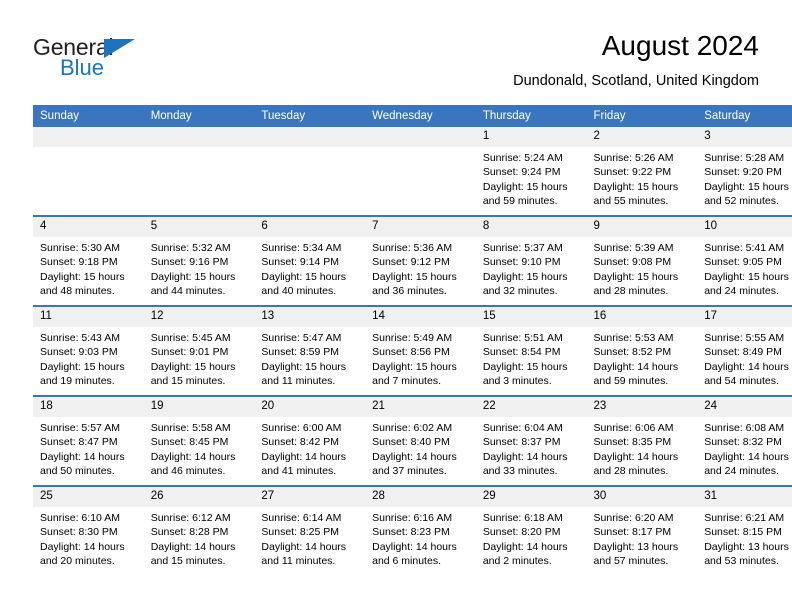 This screenshot has width=792, height=612. Describe the element at coordinates (633, 338) in the screenshot. I see `sunrise-text: Sunrise: 5:53 AM` at that location.